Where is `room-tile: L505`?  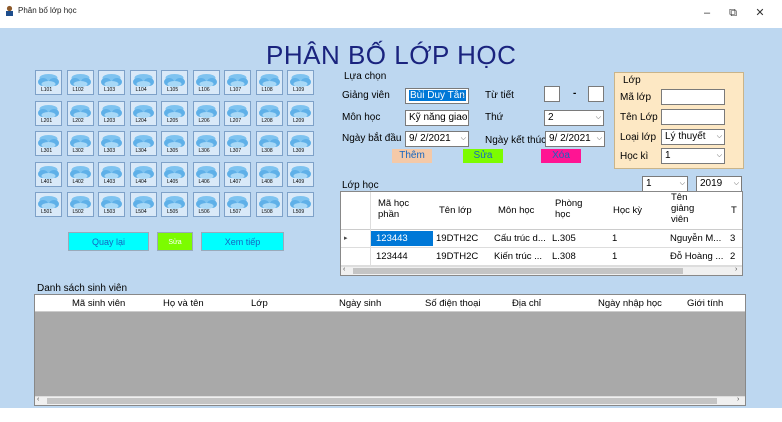 room-tile: L505 is located at coordinates (174, 204).